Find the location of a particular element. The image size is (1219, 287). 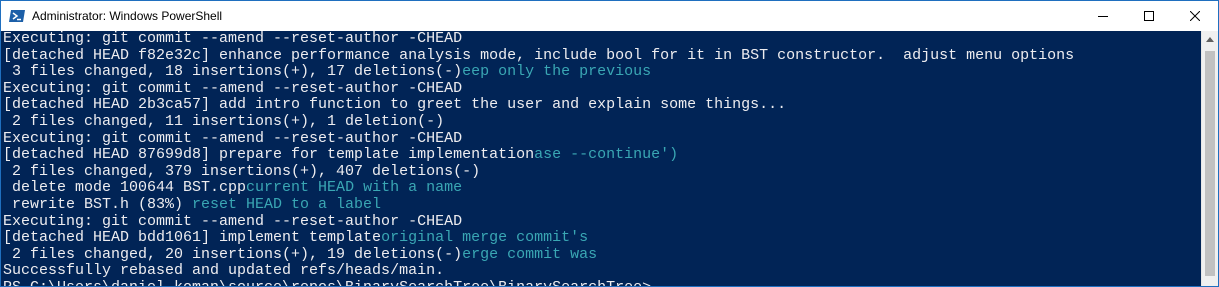

minimize-button is located at coordinates (1103, 16).